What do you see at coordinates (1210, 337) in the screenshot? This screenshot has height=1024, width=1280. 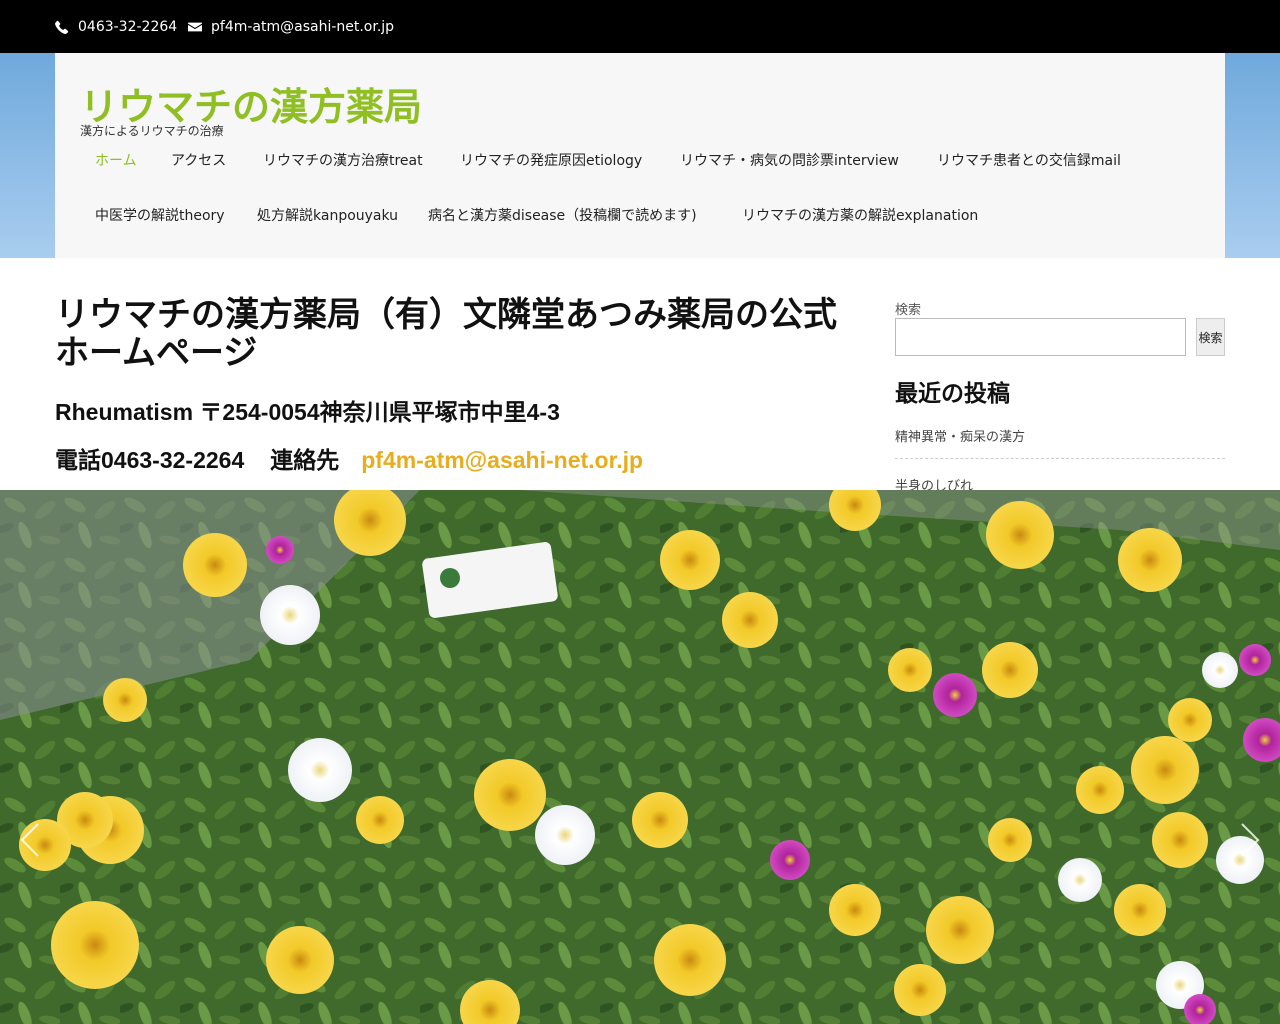 I see `search-button: 検索` at bounding box center [1210, 337].